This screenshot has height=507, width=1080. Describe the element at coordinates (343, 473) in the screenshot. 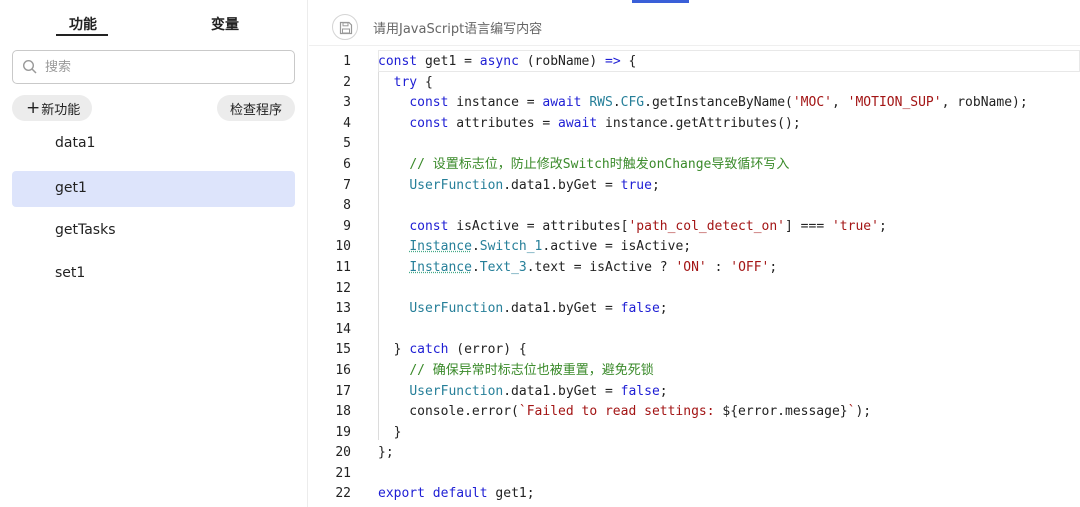

I see `line-number: 21` at that location.